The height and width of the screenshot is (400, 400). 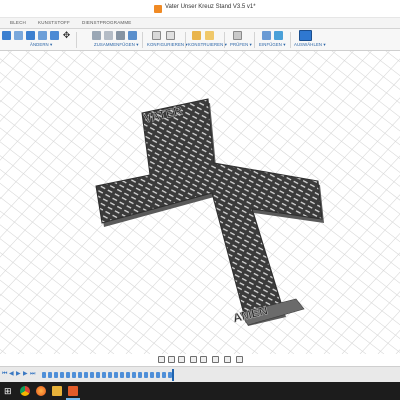 What do you see at coordinates (6, 35) in the screenshot?
I see `press-pull-icon` at bounding box center [6, 35].